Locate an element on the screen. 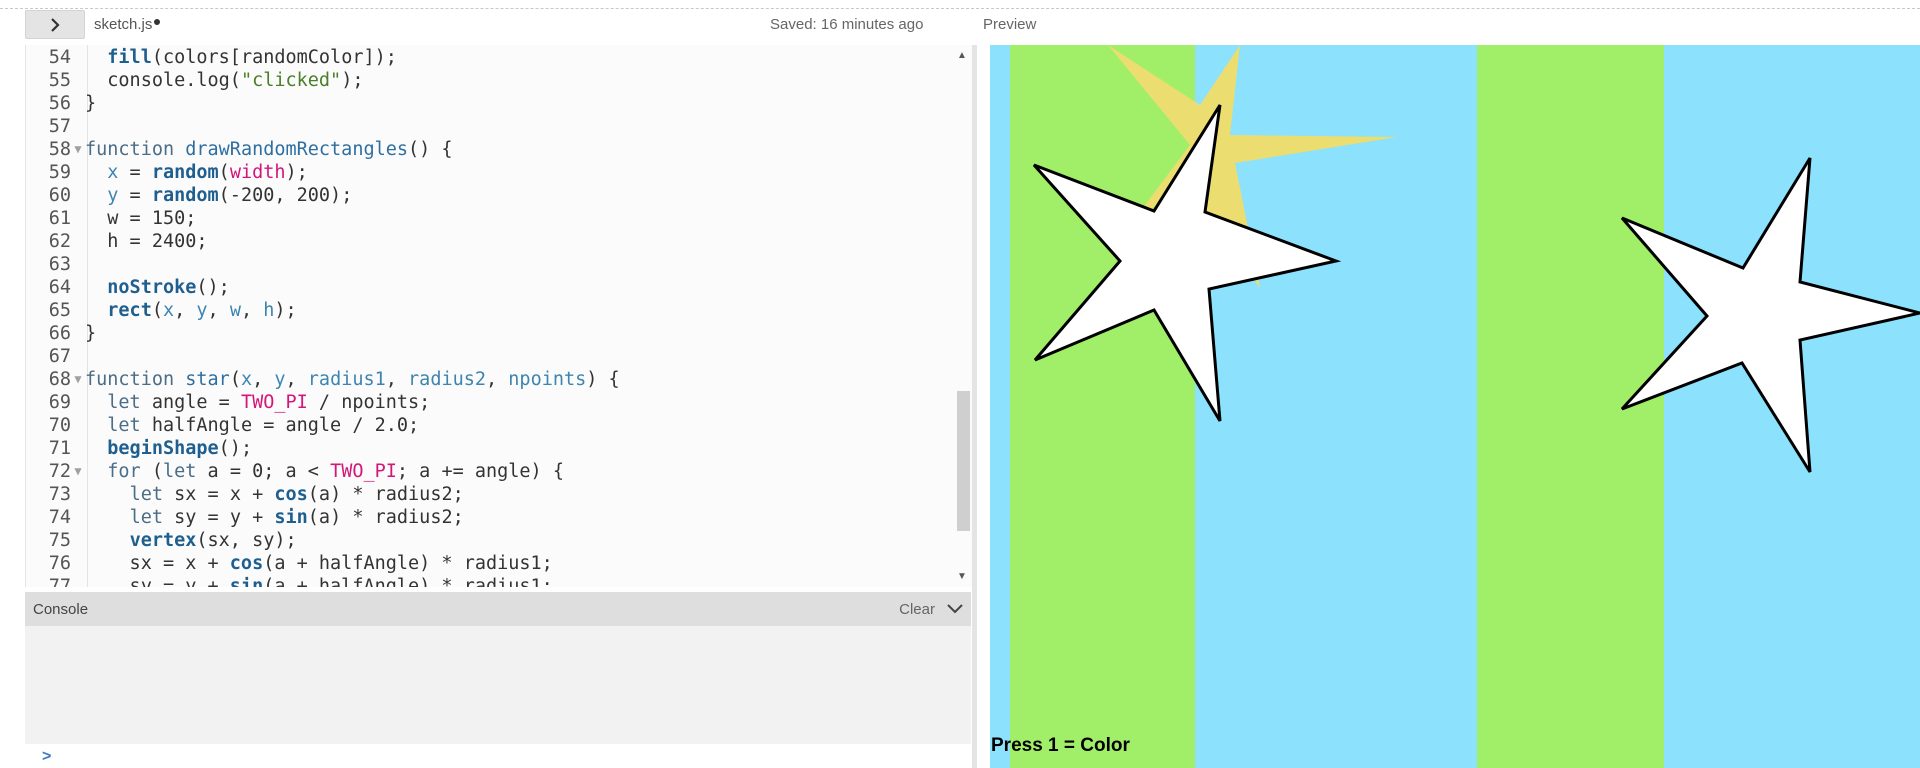 This screenshot has height=768, width=1920. code-token: radius2 is located at coordinates (447, 379).